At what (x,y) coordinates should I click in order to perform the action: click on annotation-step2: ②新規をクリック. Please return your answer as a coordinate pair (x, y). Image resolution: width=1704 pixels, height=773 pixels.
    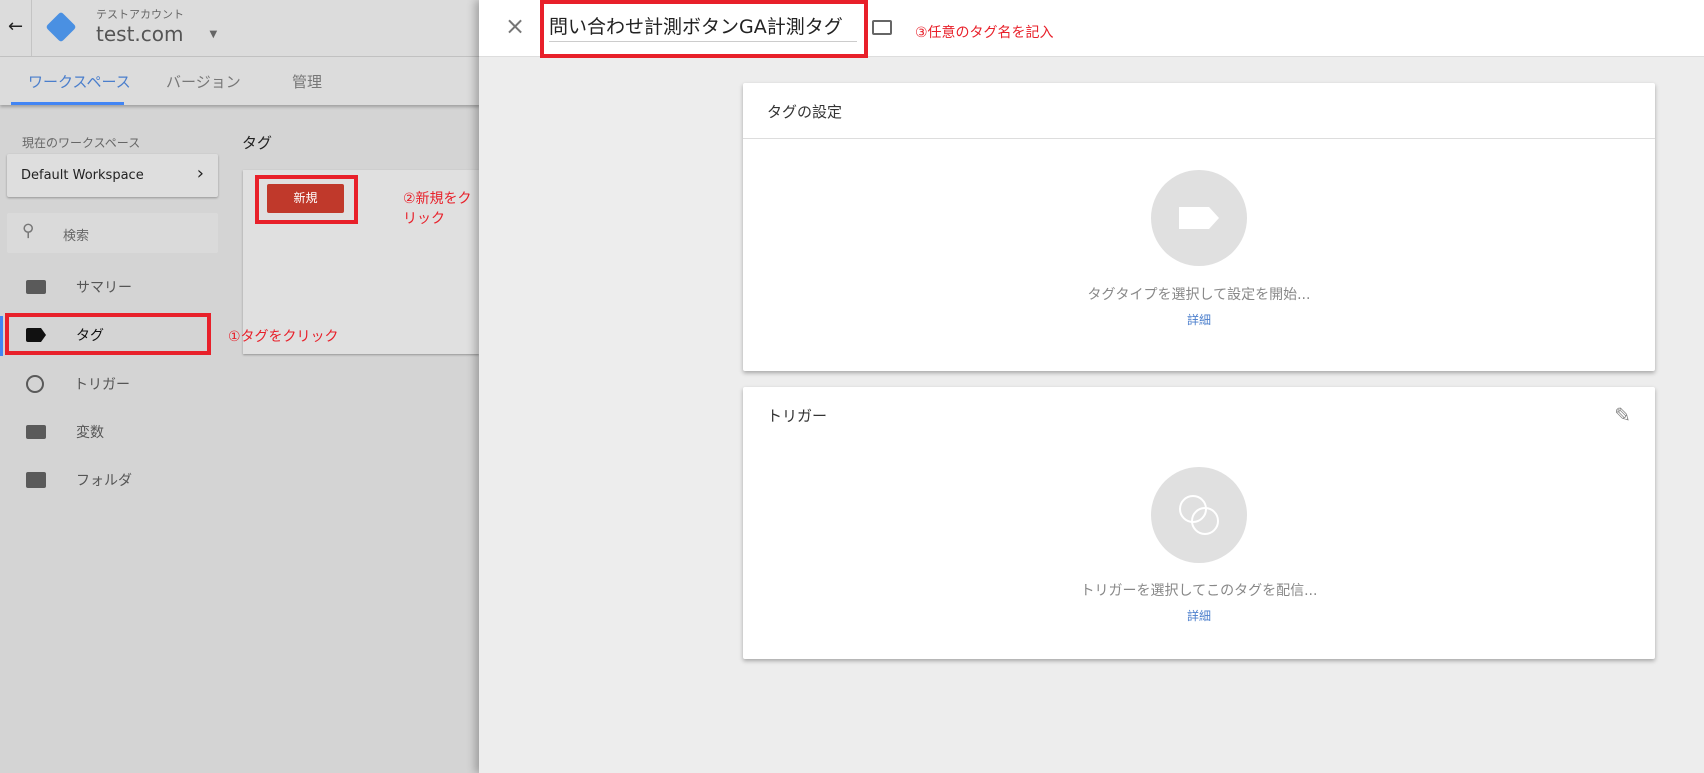
    Looking at the image, I should click on (437, 209).